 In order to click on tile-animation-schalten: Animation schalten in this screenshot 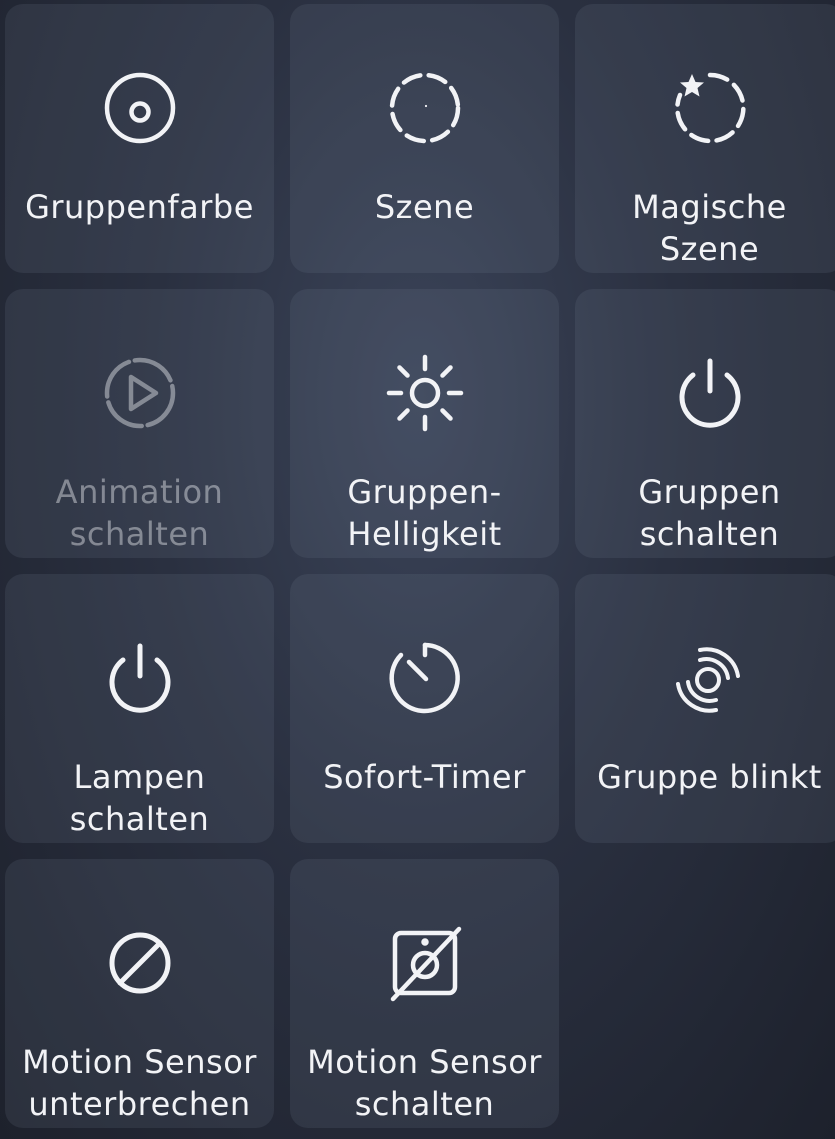, I will do `click(139, 423)`.